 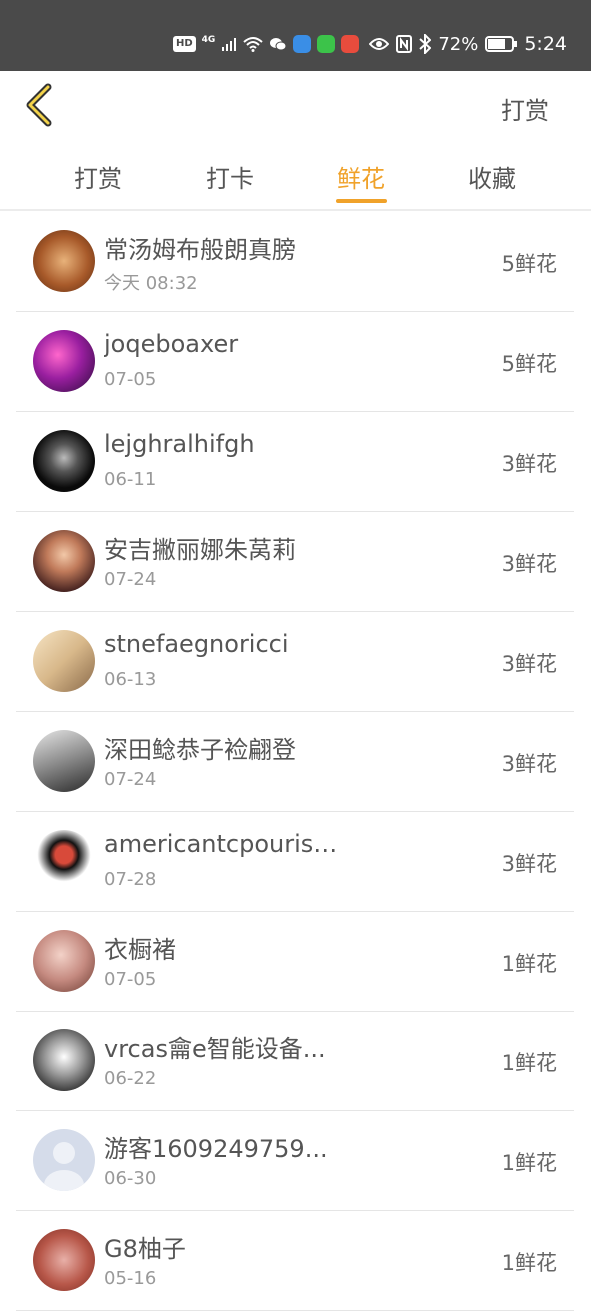 What do you see at coordinates (39, 105) in the screenshot?
I see `chevron-left-icon` at bounding box center [39, 105].